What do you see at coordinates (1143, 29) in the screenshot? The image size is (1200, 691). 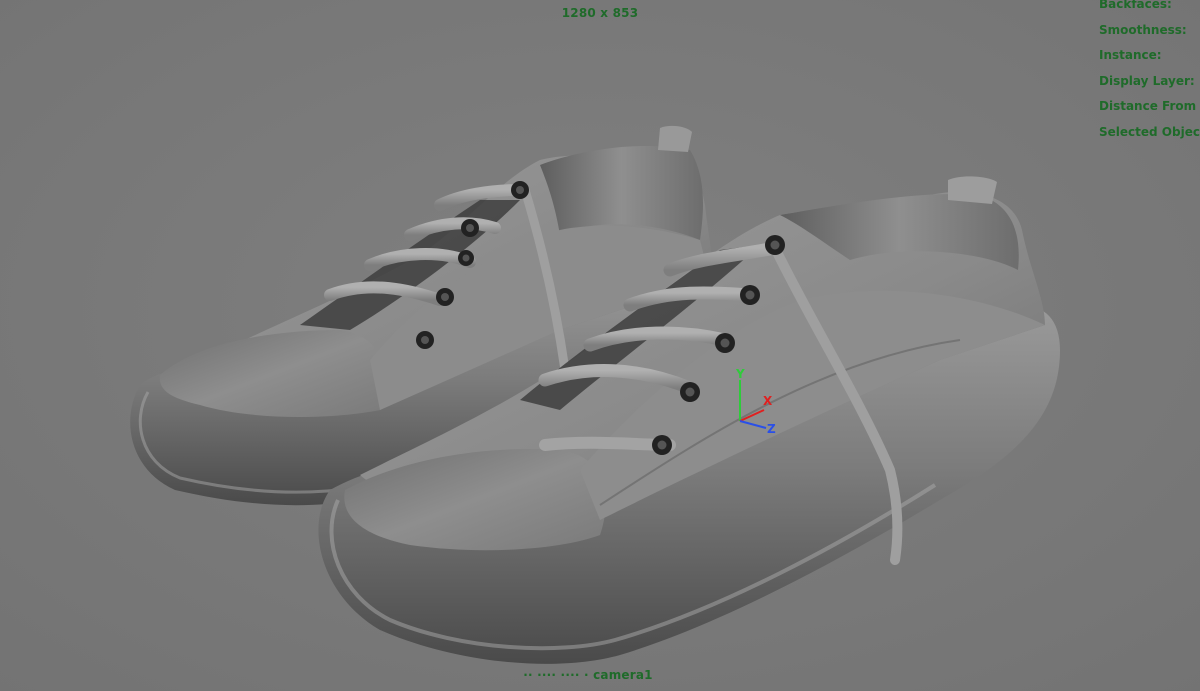 I see `hud-smoothness: Smoothness:` at bounding box center [1143, 29].